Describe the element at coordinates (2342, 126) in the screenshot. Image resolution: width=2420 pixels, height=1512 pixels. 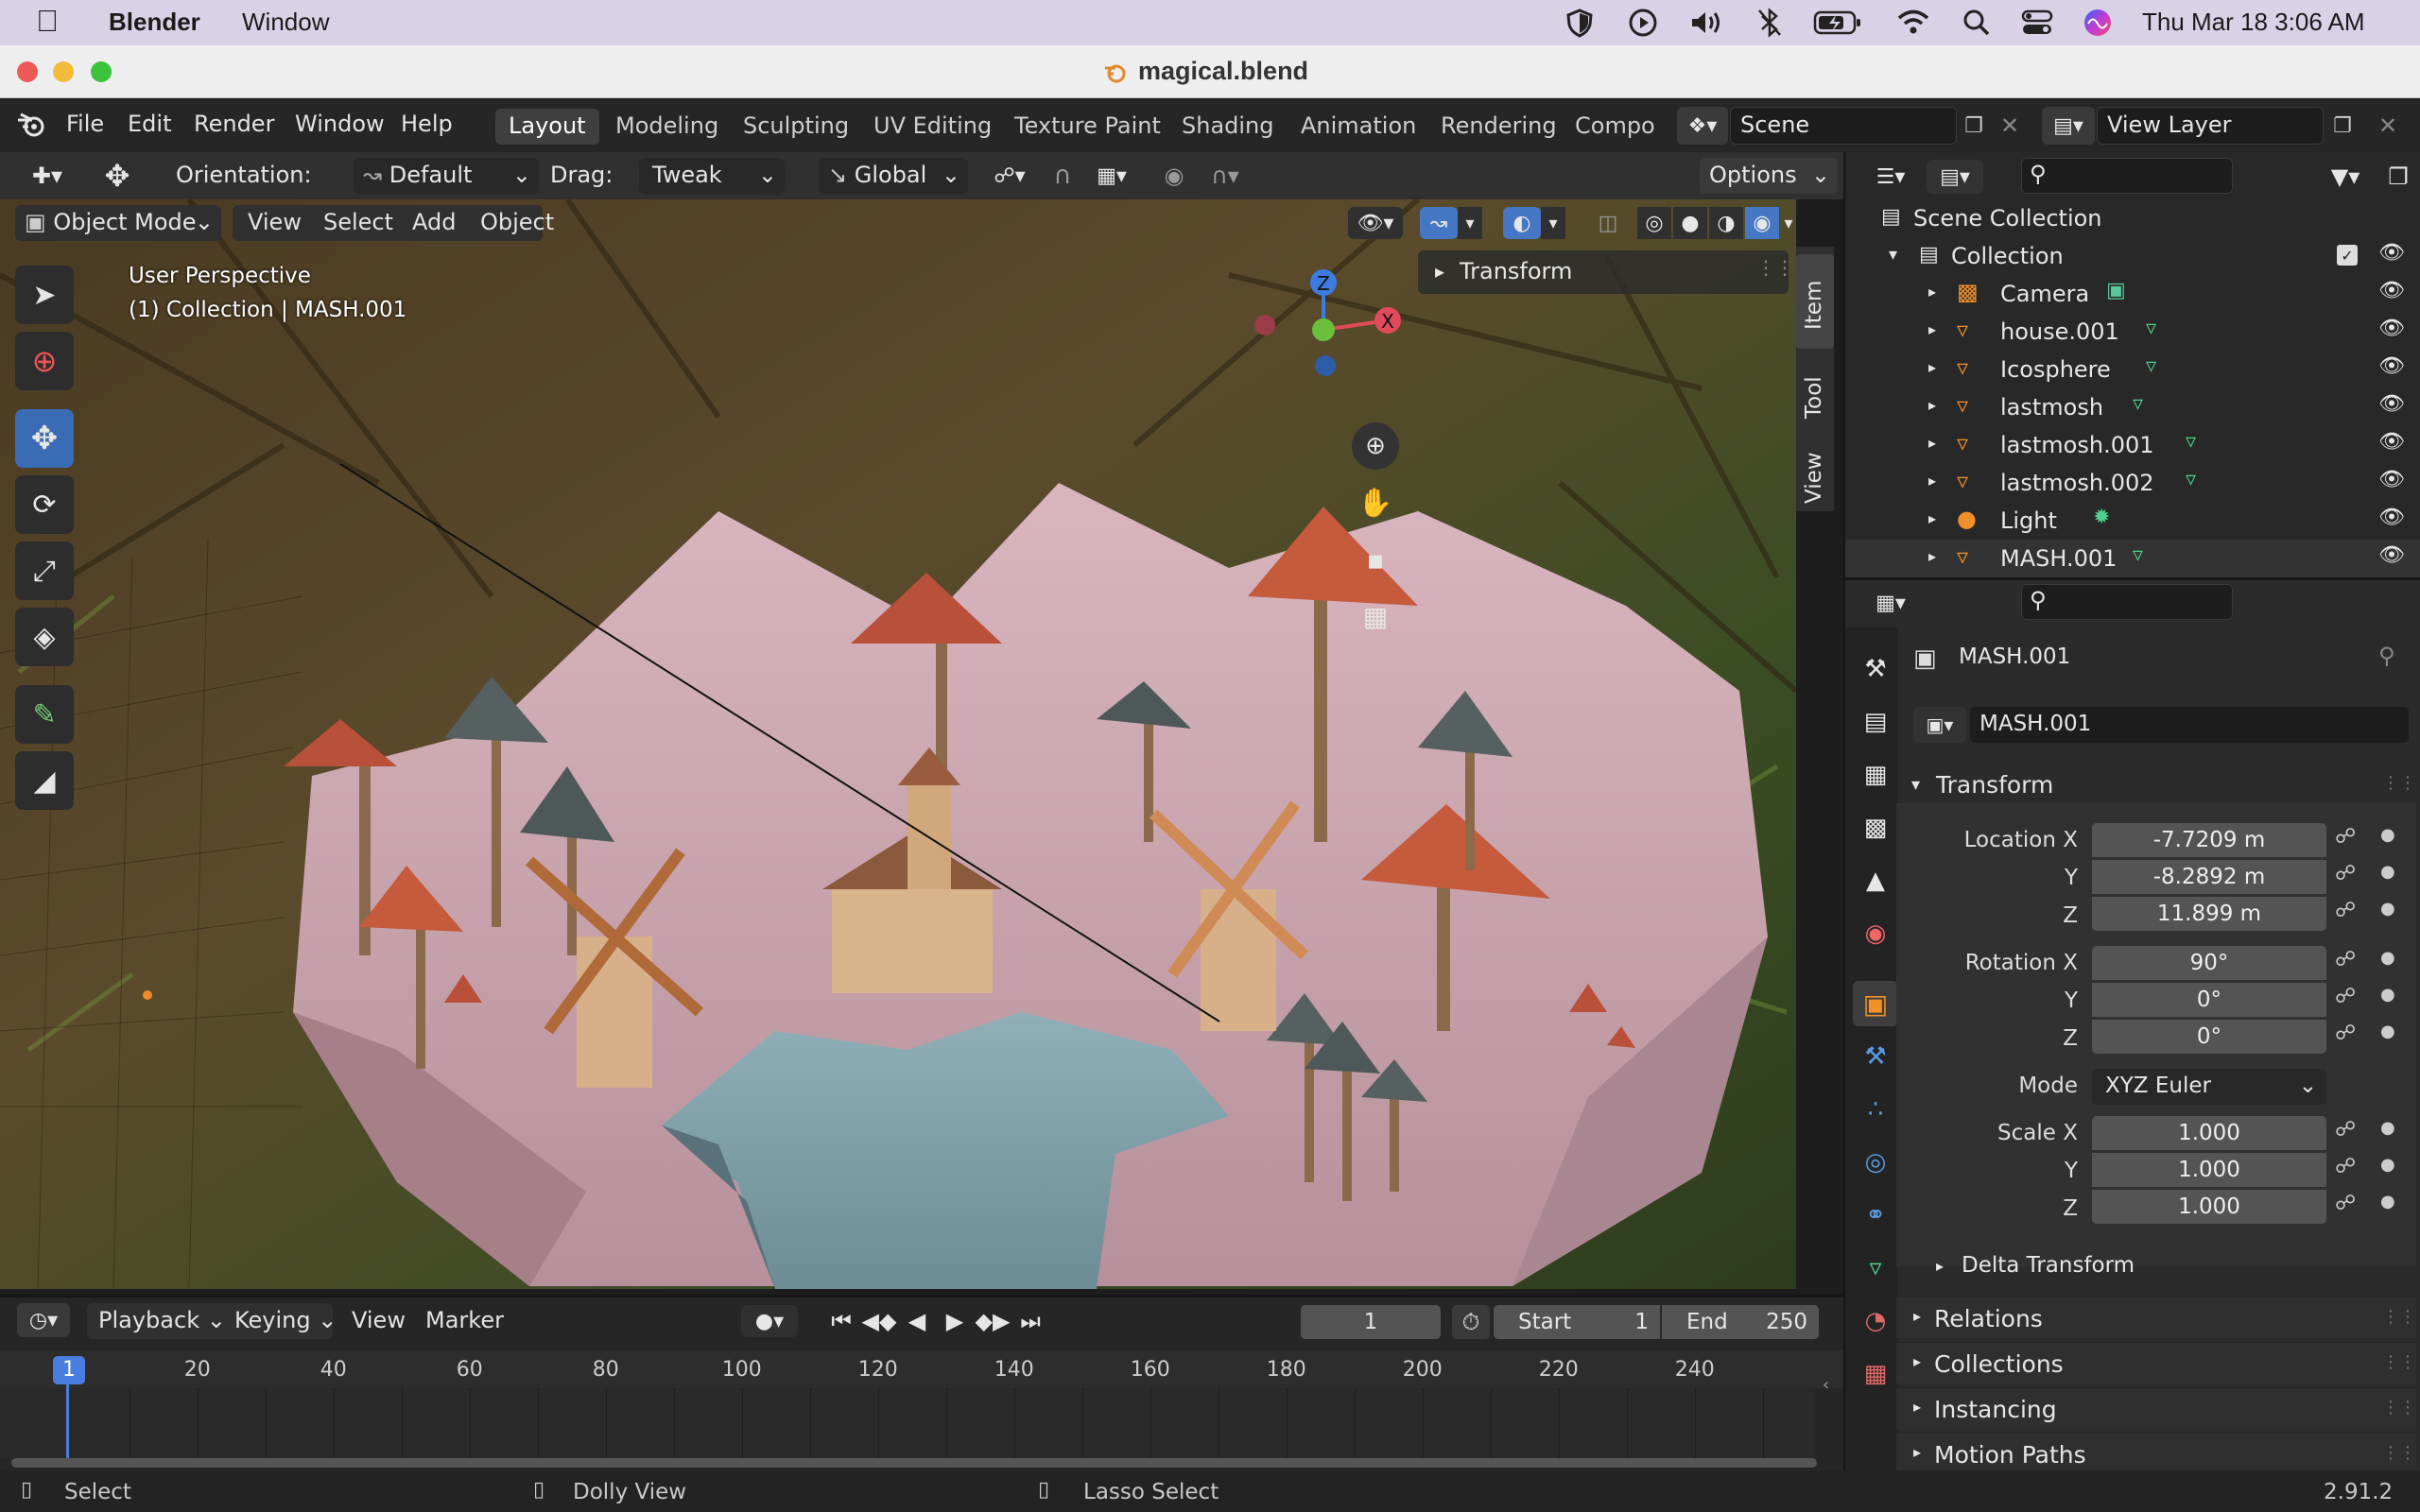
I see `new-view-layer-icon: ❐` at that location.